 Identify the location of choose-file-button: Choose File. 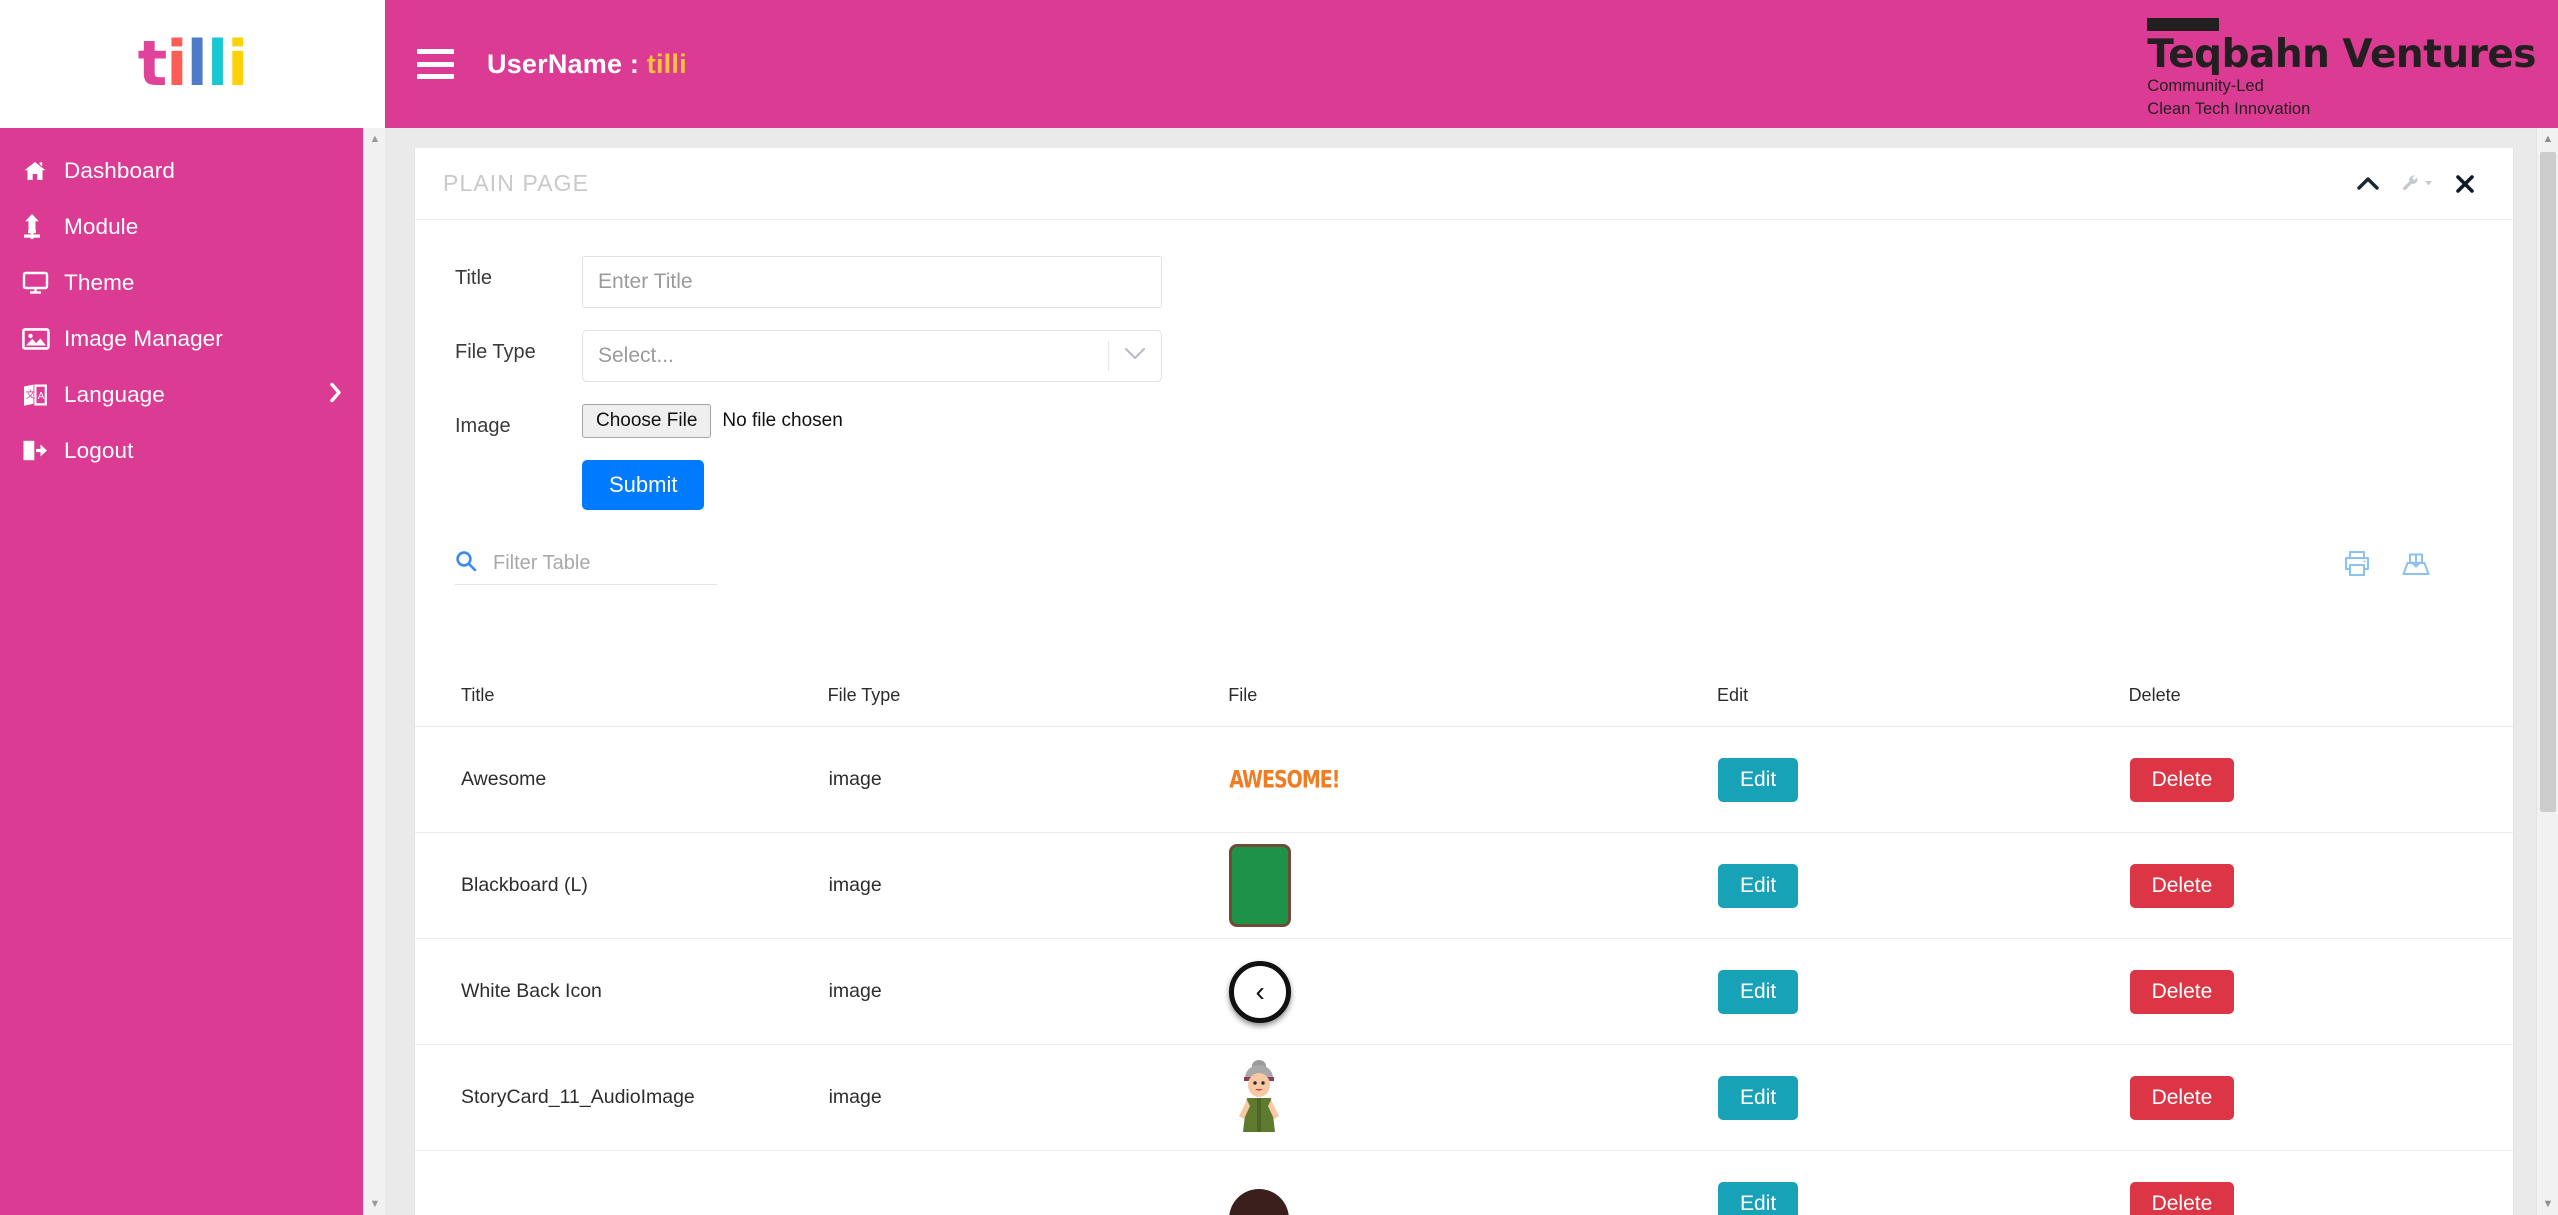
(647, 421).